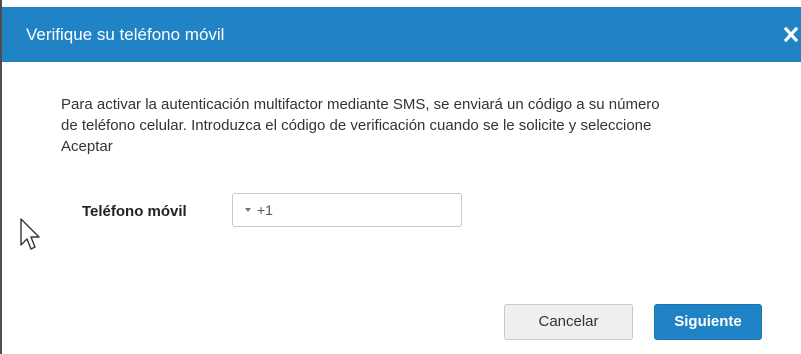  I want to click on close-icon, so click(791, 34).